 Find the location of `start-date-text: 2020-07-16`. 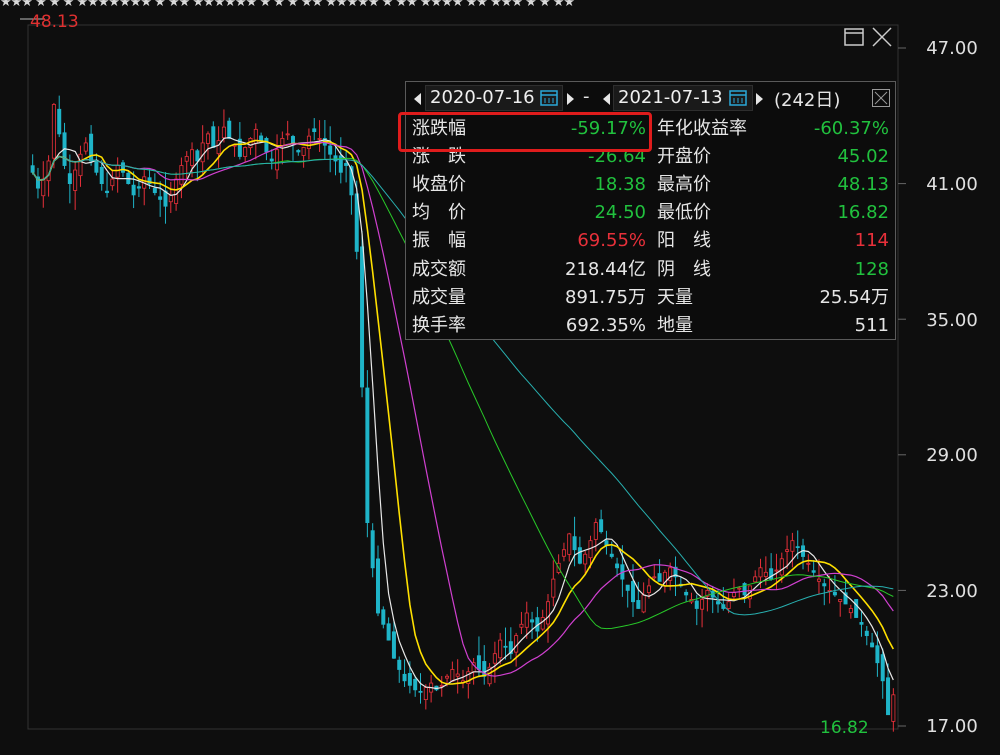

start-date-text: 2020-07-16 is located at coordinates (482, 97).